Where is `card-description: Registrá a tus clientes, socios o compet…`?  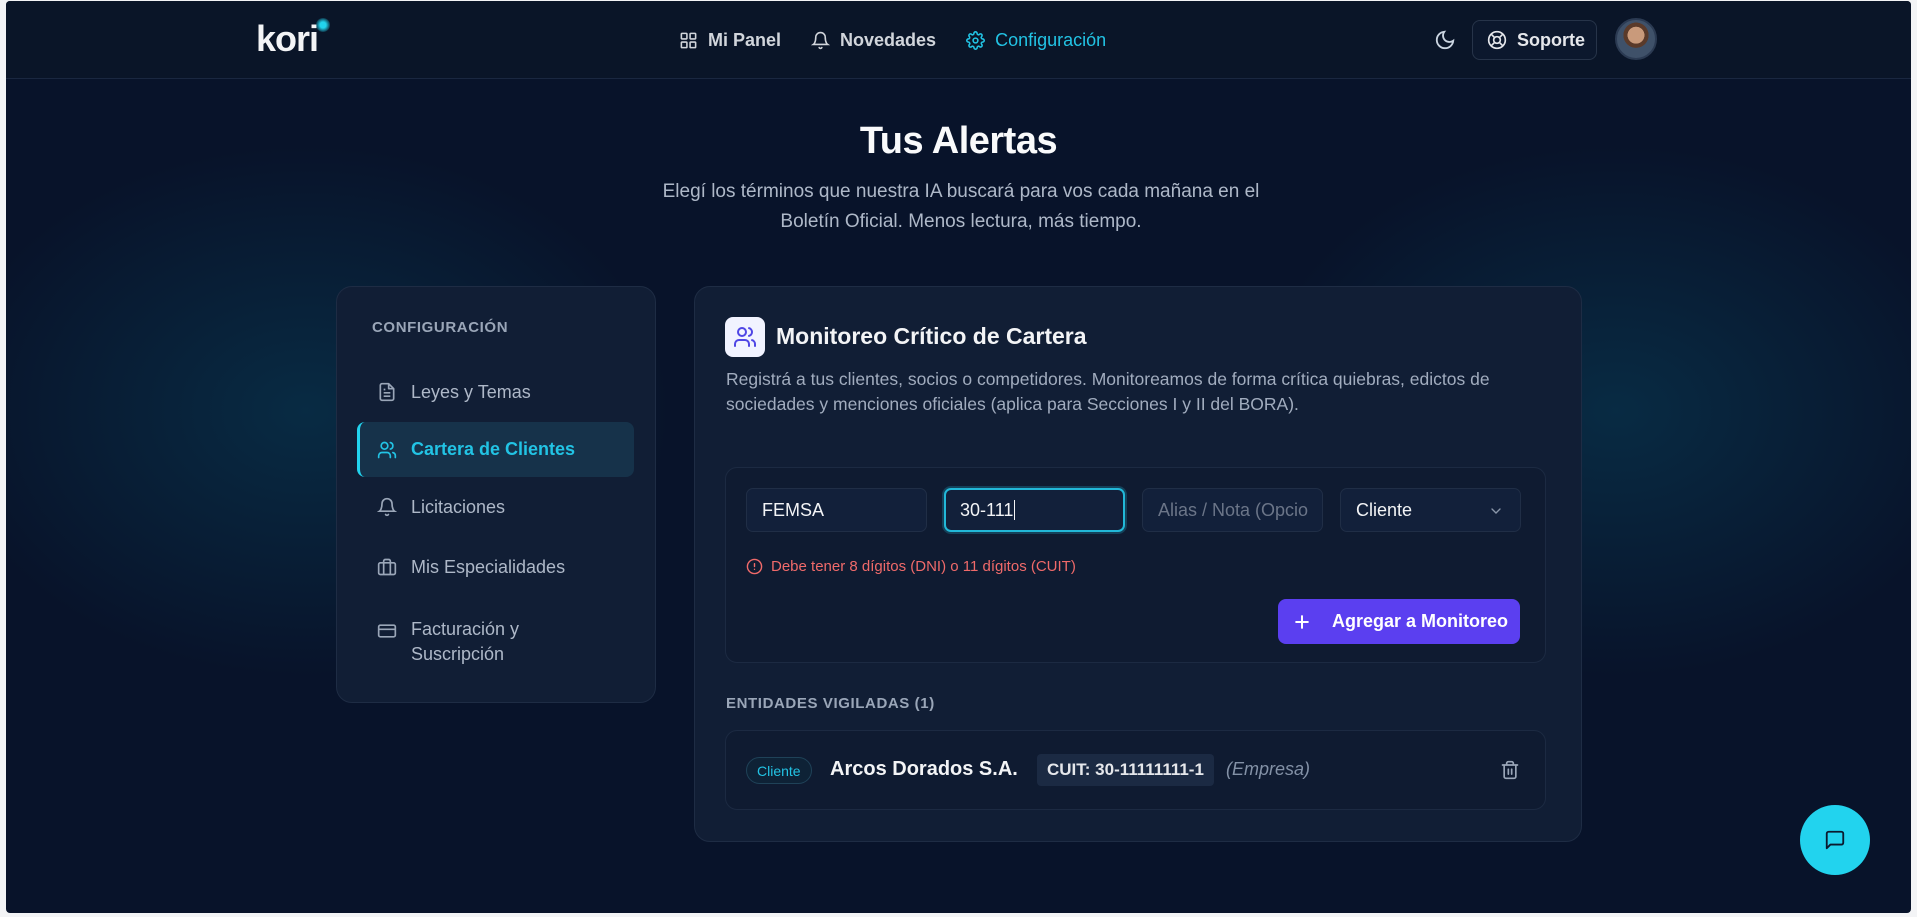
card-description: Registrá a tus clientes, socios o compet… is located at coordinates (1108, 391).